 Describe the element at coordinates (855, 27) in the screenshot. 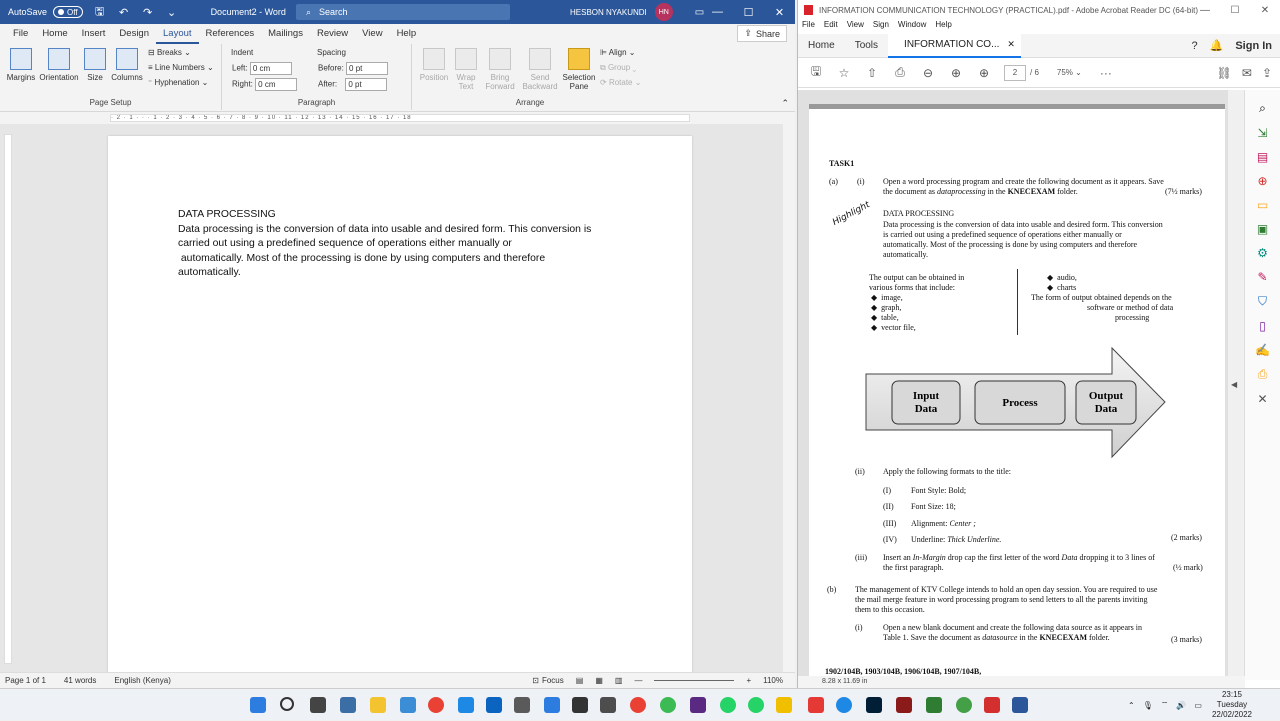

I see `menu-view: View` at that location.